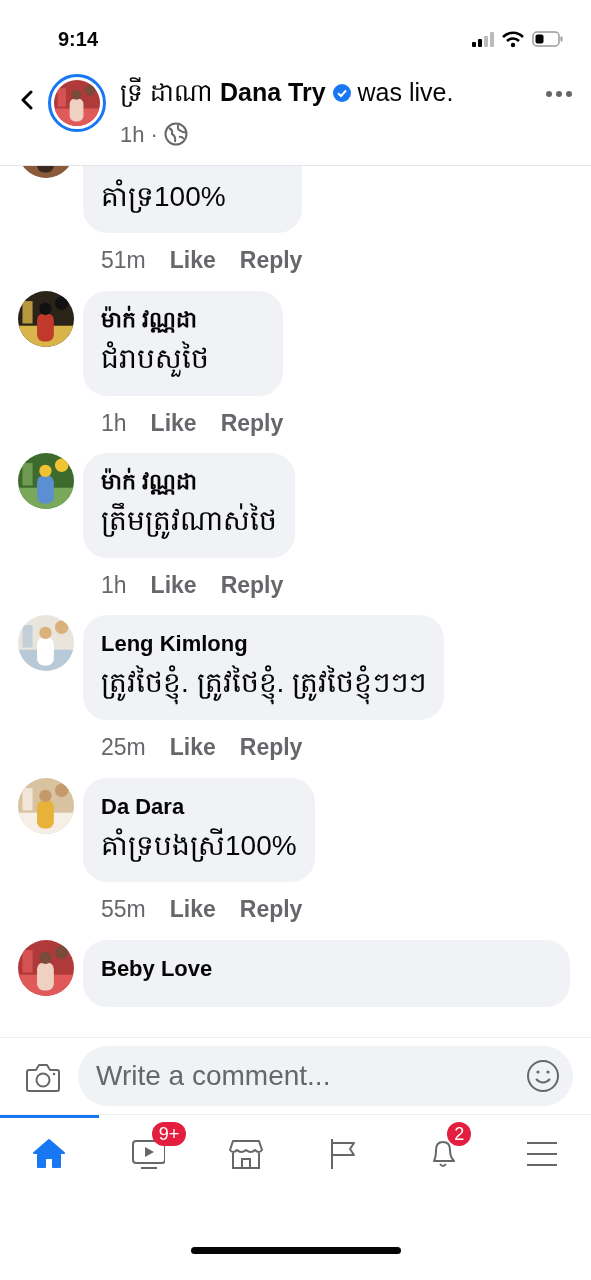  What do you see at coordinates (155, 358) in the screenshot?
I see `comment-text: ជំរាបសួថៃ` at bounding box center [155, 358].